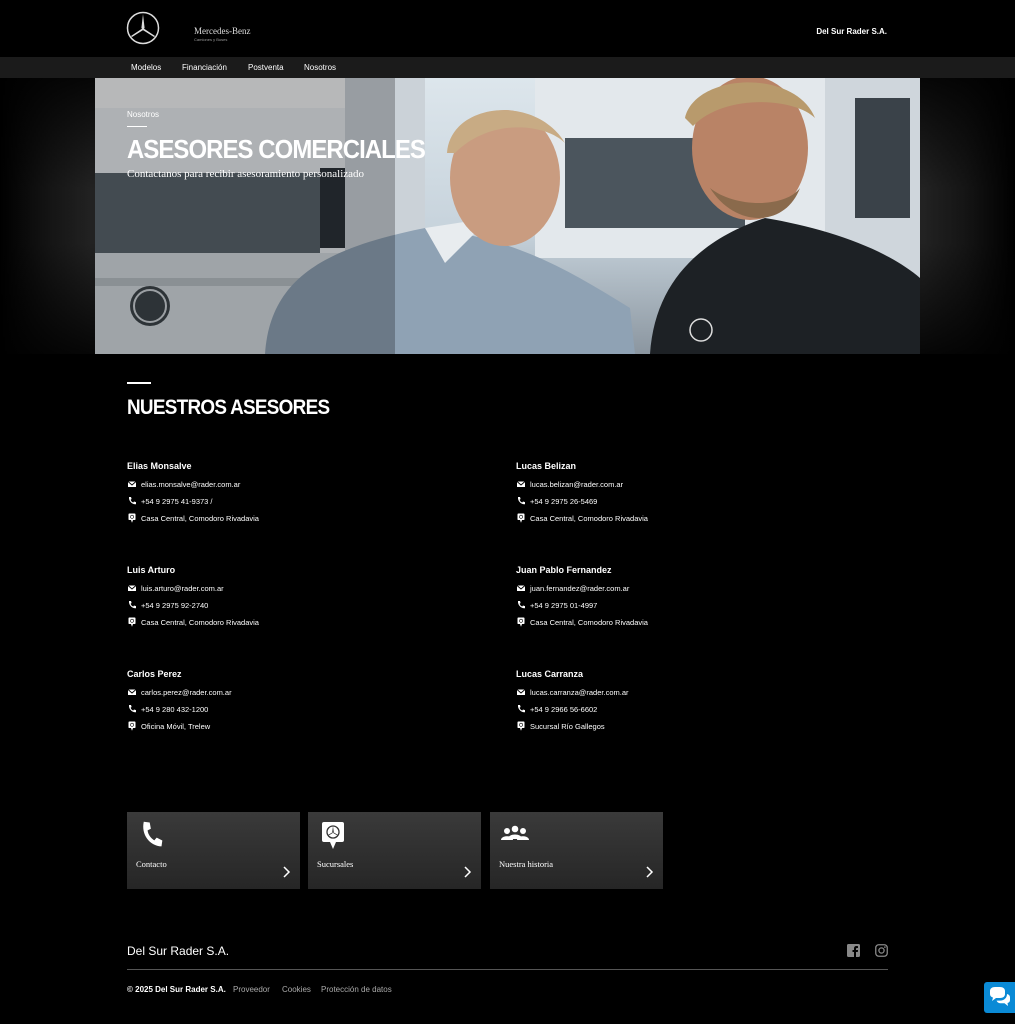  Describe the element at coordinates (151, 864) in the screenshot. I see `tile-label: Contacto` at that location.